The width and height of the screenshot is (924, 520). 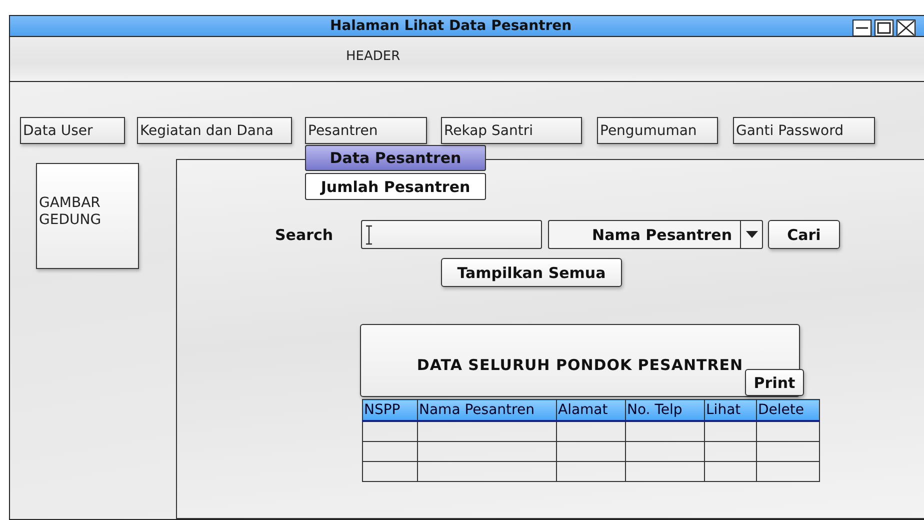 I want to click on show-all-button: Tampilkan Semua, so click(x=531, y=272).